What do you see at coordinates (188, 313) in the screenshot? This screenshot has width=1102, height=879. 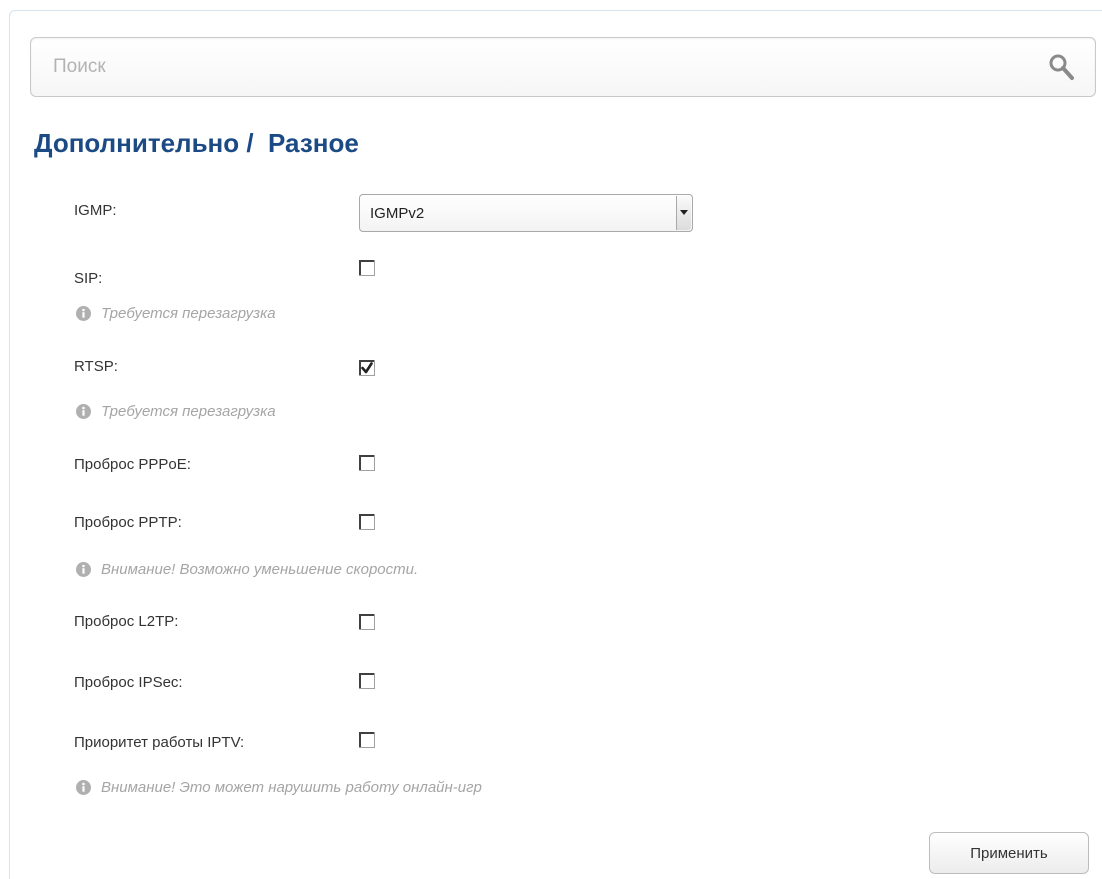 I see `sip-hint-text: Требуется перезагрузка` at bounding box center [188, 313].